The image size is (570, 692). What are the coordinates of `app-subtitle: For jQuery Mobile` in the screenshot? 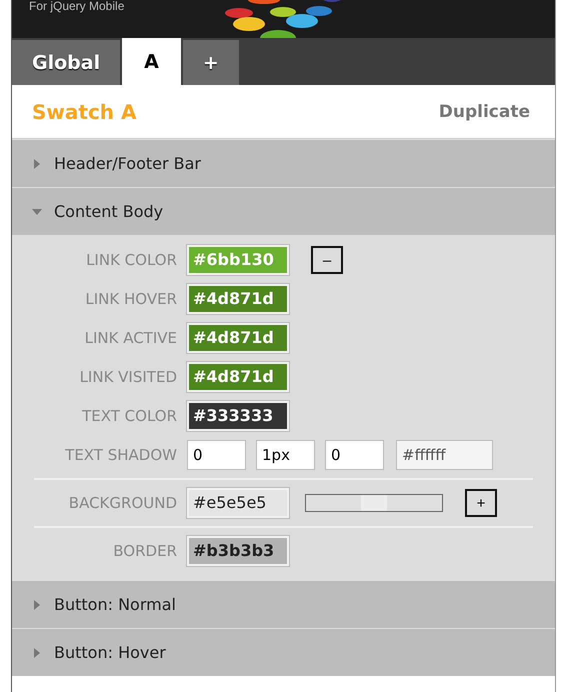 It's located at (76, 6).